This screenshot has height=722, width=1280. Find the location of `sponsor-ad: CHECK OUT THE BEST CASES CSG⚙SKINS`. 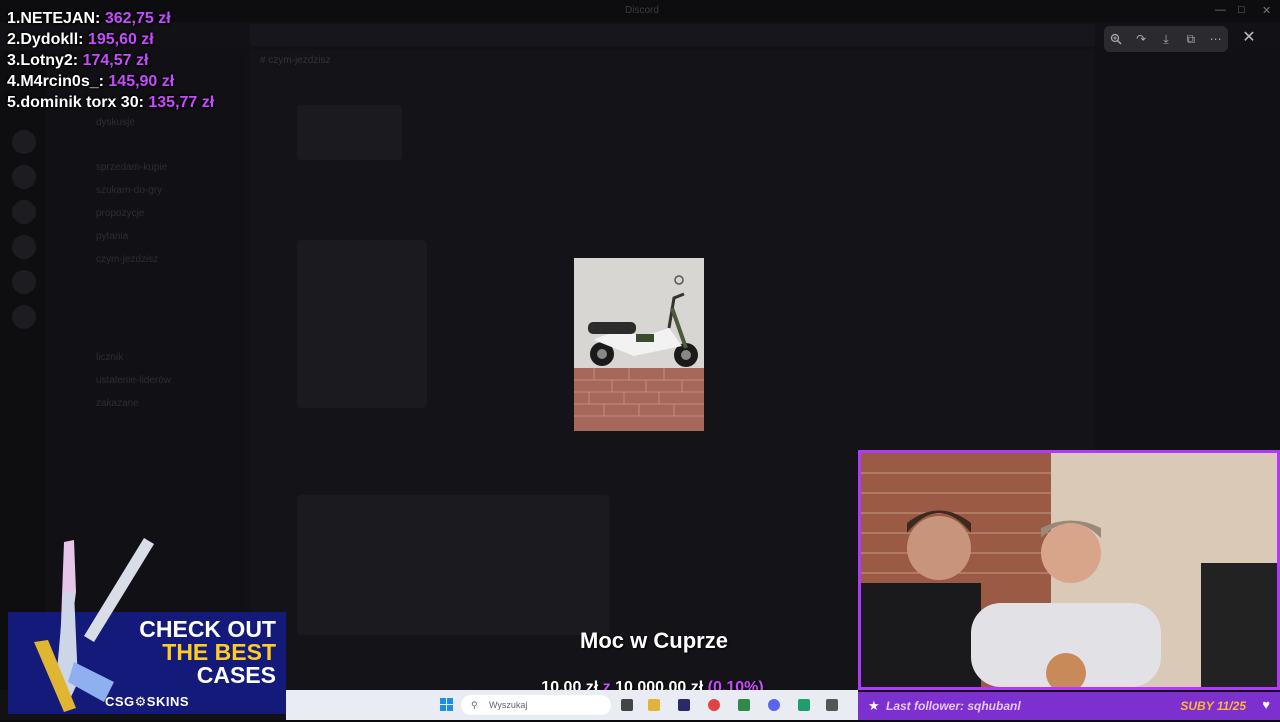

sponsor-ad: CHECK OUT THE BEST CASES CSG⚙SKINS is located at coordinates (147, 626).